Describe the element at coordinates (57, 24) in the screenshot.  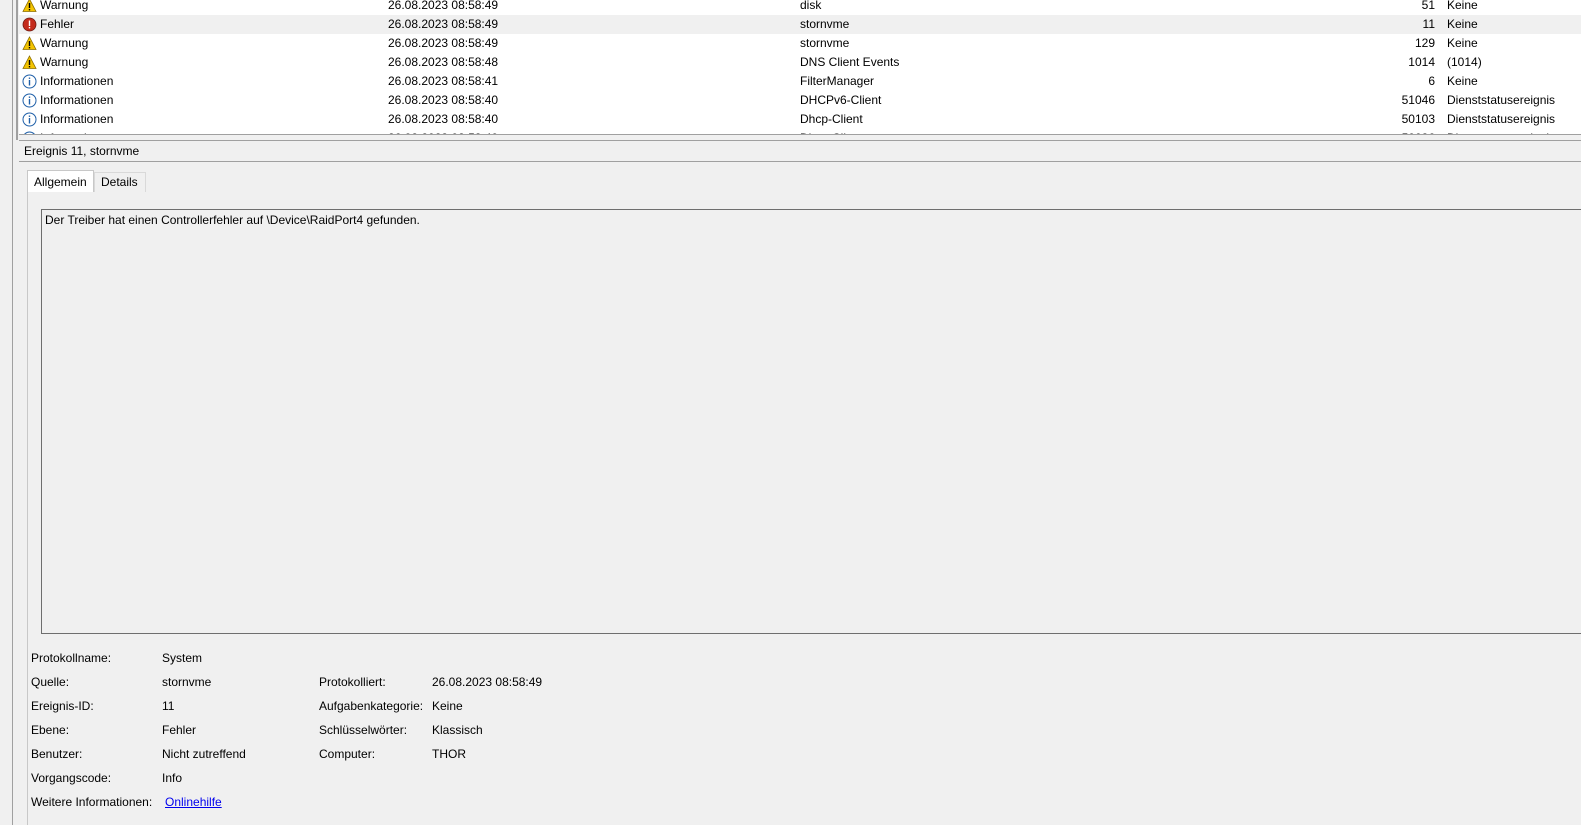
I see `event-level: Fehler` at that location.